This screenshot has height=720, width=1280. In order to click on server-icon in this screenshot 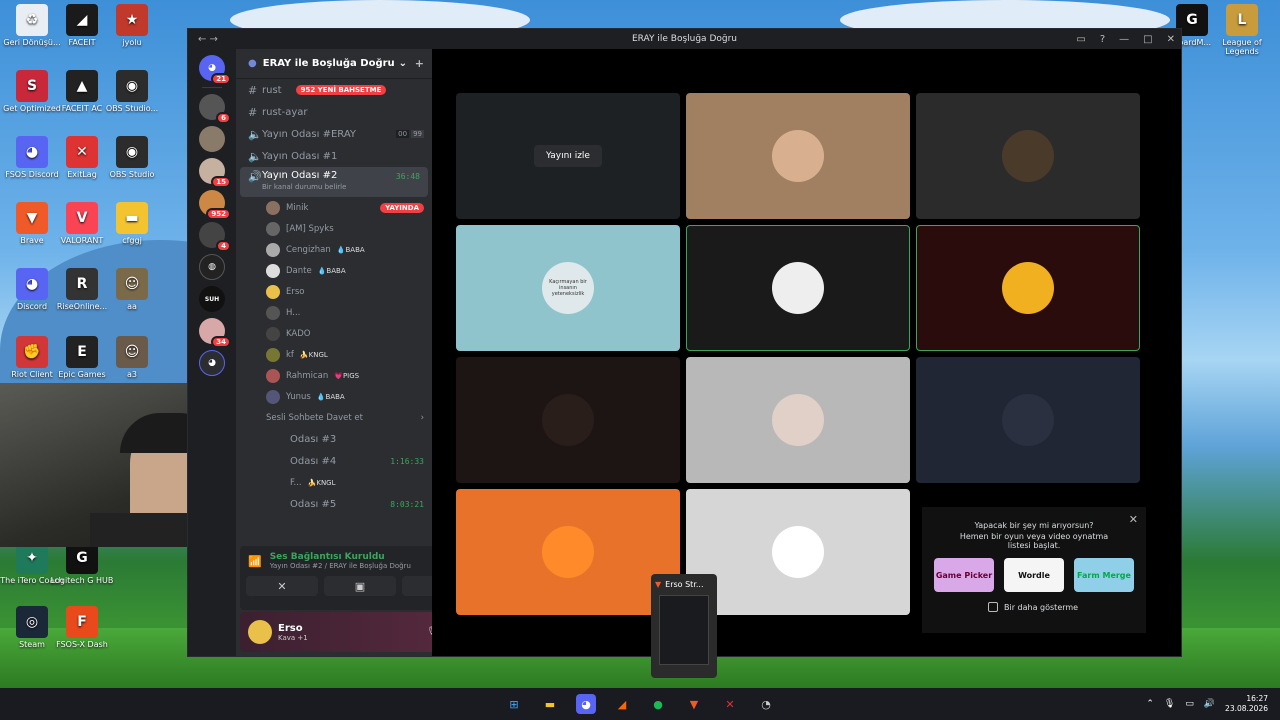, I will do `click(212, 139)`.